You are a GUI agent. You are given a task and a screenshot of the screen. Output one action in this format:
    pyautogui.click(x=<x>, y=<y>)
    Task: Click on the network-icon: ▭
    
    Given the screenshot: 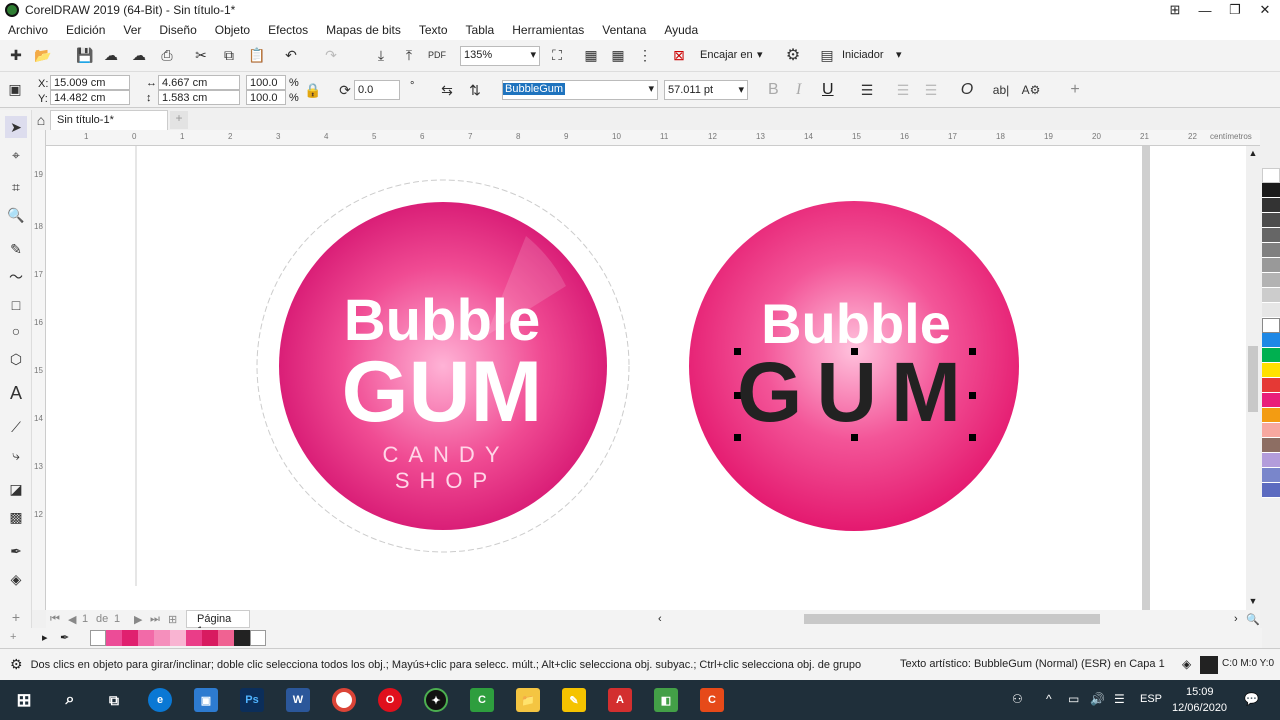 What is the action you would take?
    pyautogui.click(x=1073, y=699)
    